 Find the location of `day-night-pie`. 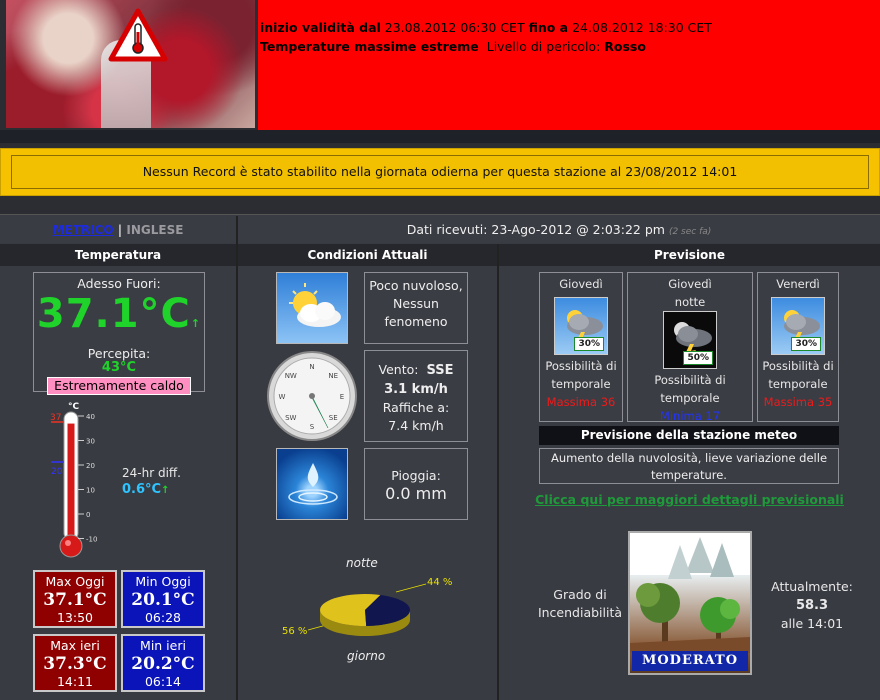

day-night-pie is located at coordinates (367, 609).